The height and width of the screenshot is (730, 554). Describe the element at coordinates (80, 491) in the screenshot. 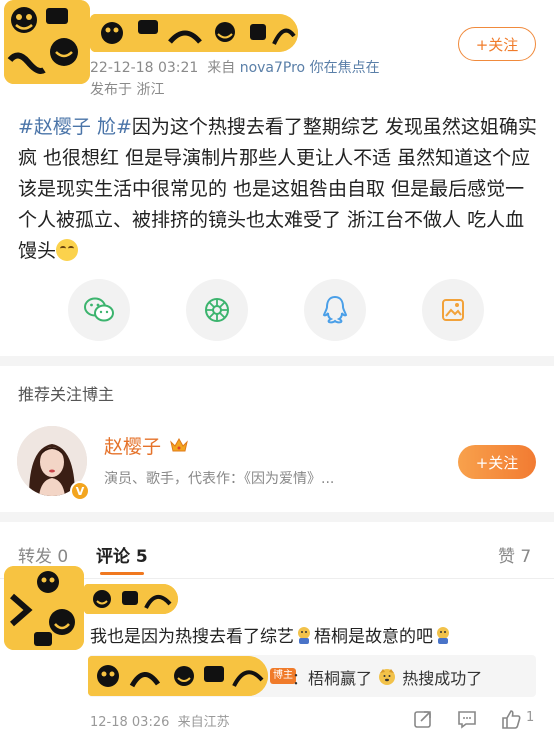

I see `verified-badge-icon: V` at that location.